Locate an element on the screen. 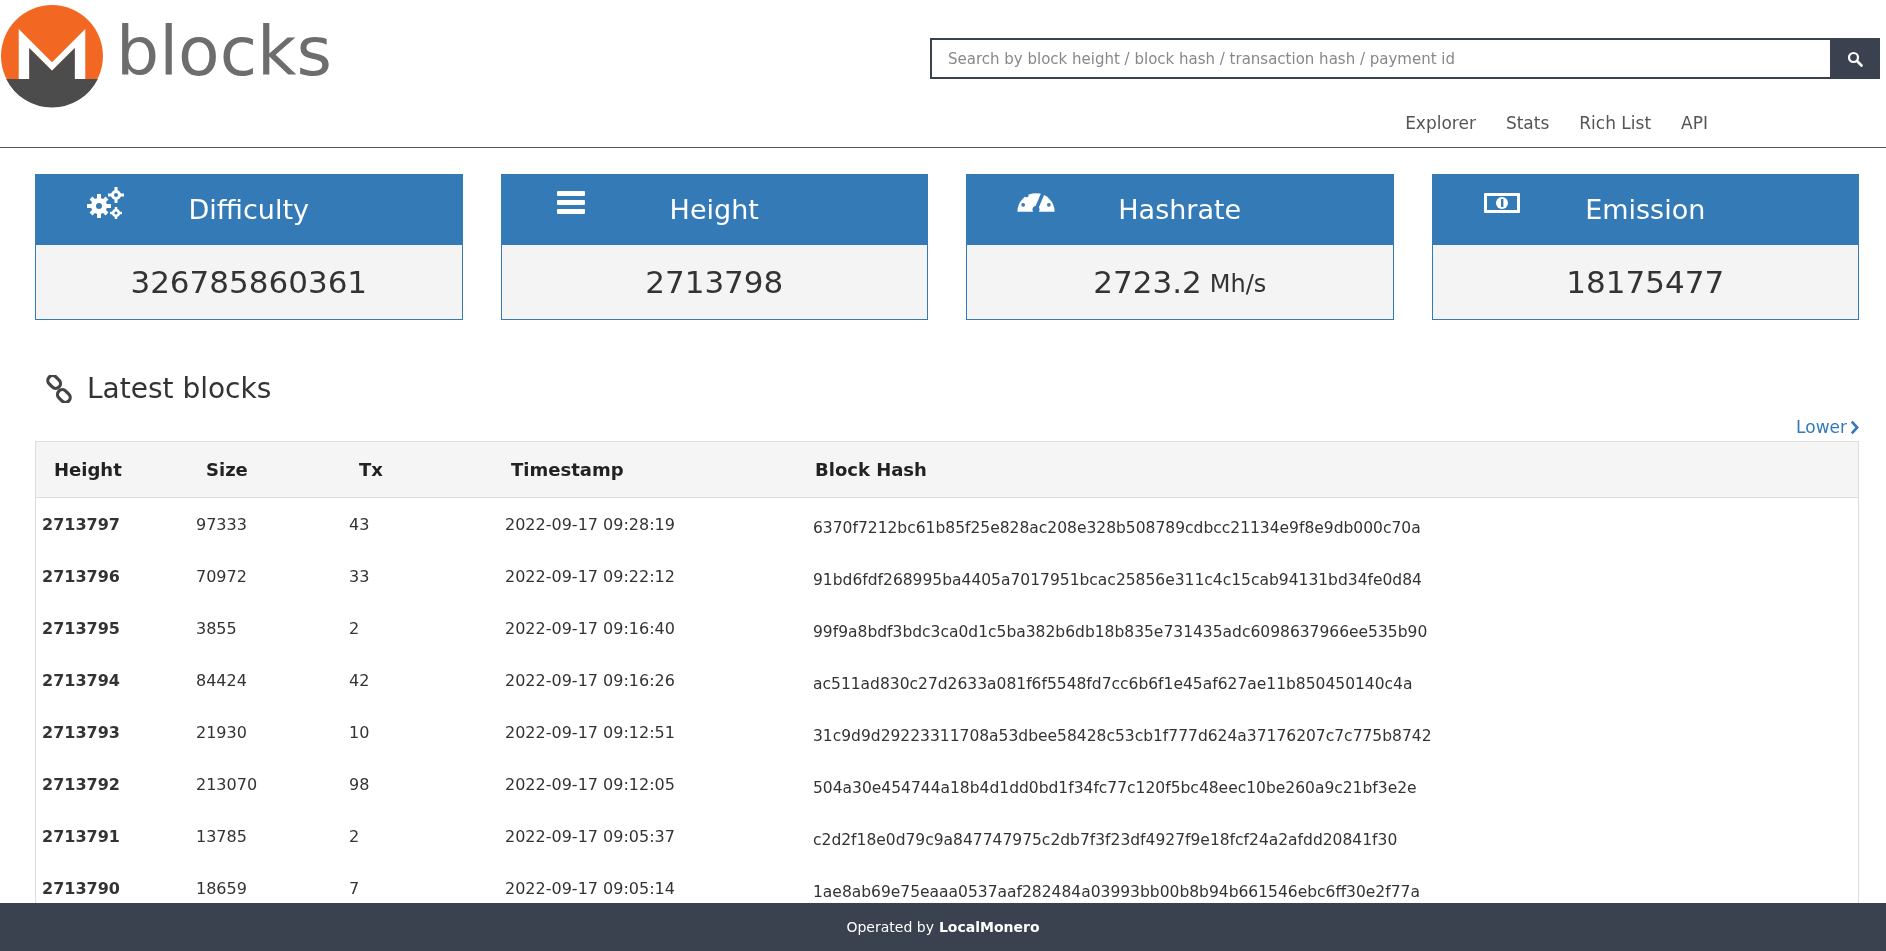 The image size is (1886, 951). table-cell-text: 21930 is located at coordinates (222, 732).